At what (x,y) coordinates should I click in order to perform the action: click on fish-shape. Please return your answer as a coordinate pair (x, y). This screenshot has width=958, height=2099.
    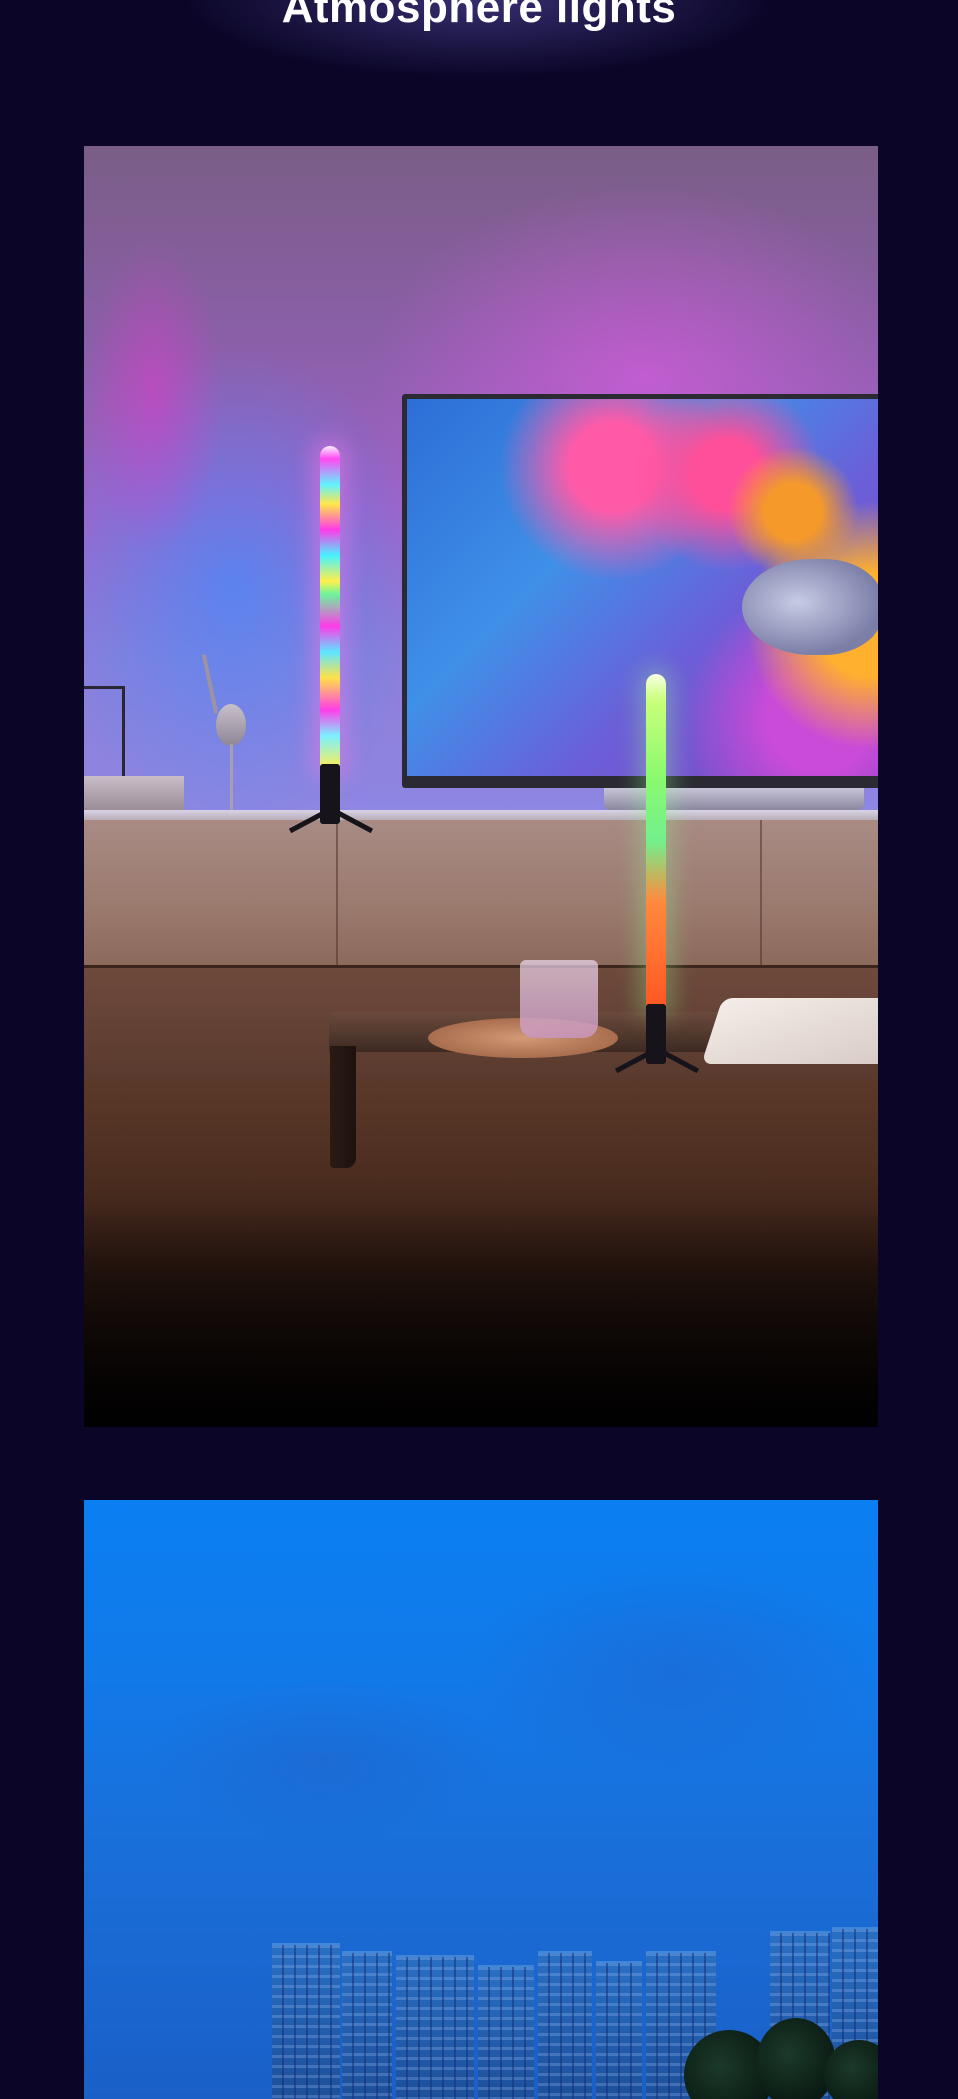
    Looking at the image, I should click on (810, 607).